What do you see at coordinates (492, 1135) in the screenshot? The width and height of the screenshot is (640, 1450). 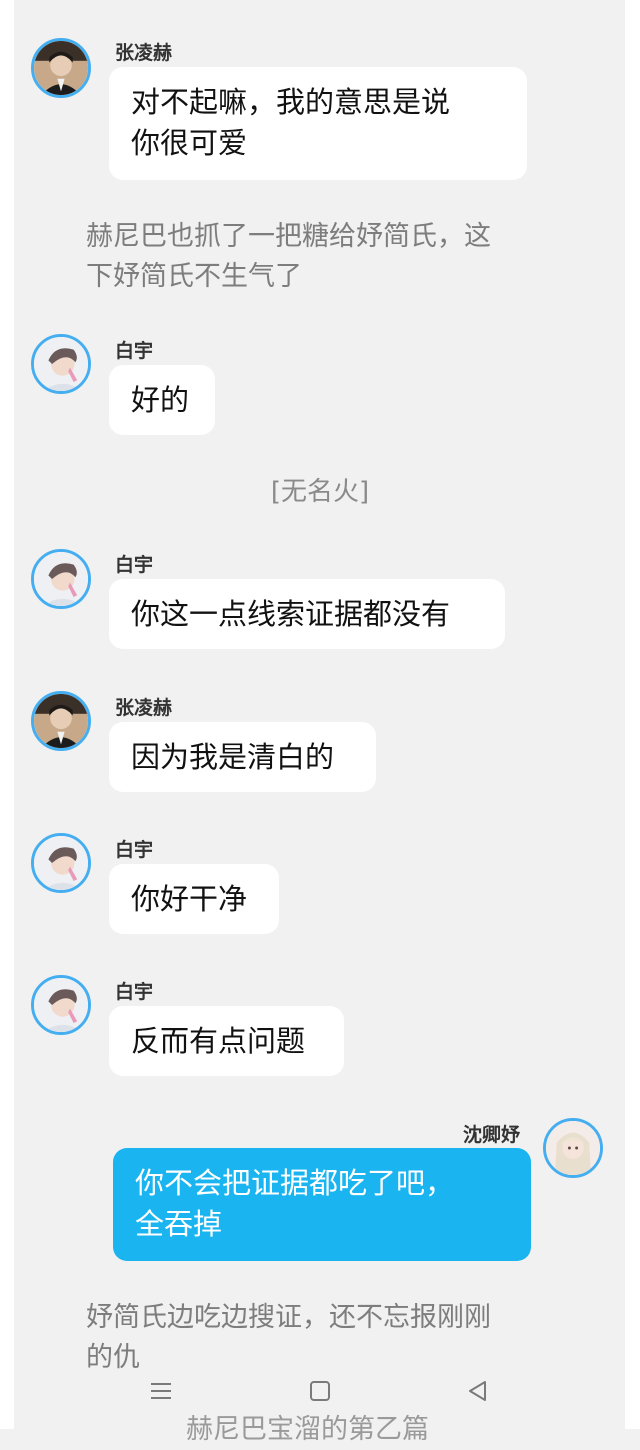 I see `sender-name: 沈卿妤` at bounding box center [492, 1135].